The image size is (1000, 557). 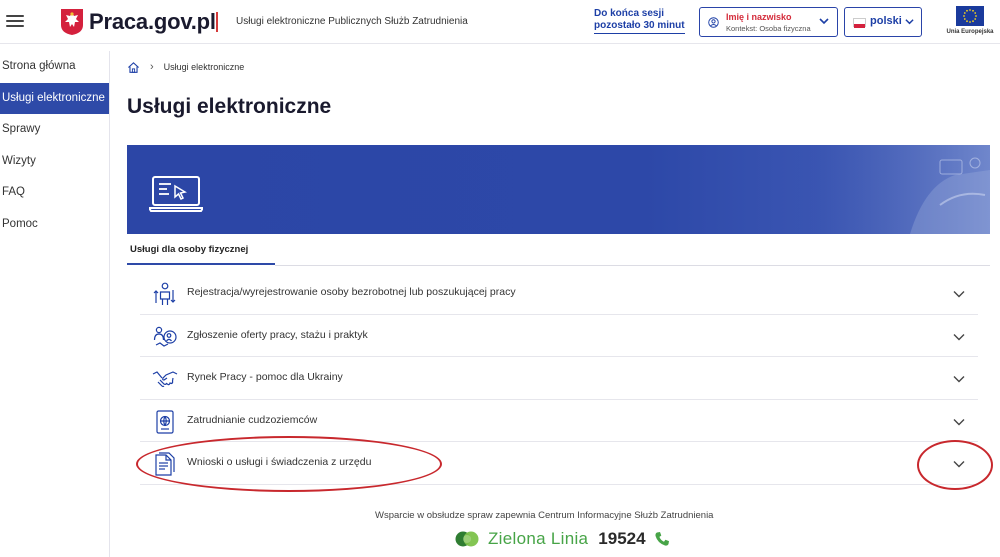 I want to click on green-line-logo-icon, so click(x=467, y=539).